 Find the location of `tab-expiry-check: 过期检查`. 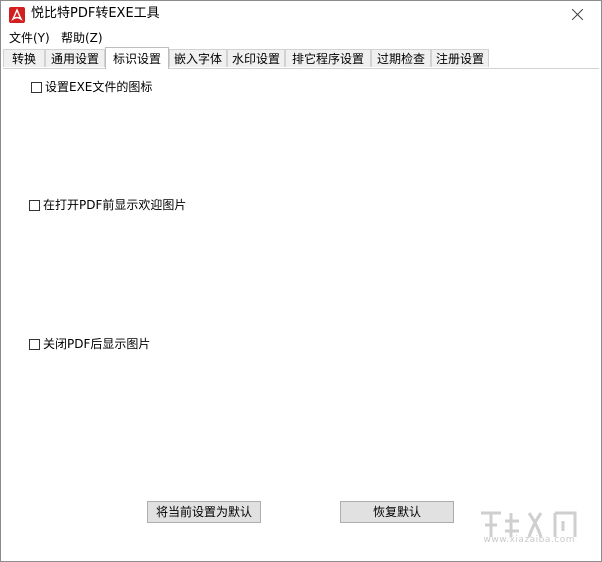

tab-expiry-check: 过期检查 is located at coordinates (401, 58).